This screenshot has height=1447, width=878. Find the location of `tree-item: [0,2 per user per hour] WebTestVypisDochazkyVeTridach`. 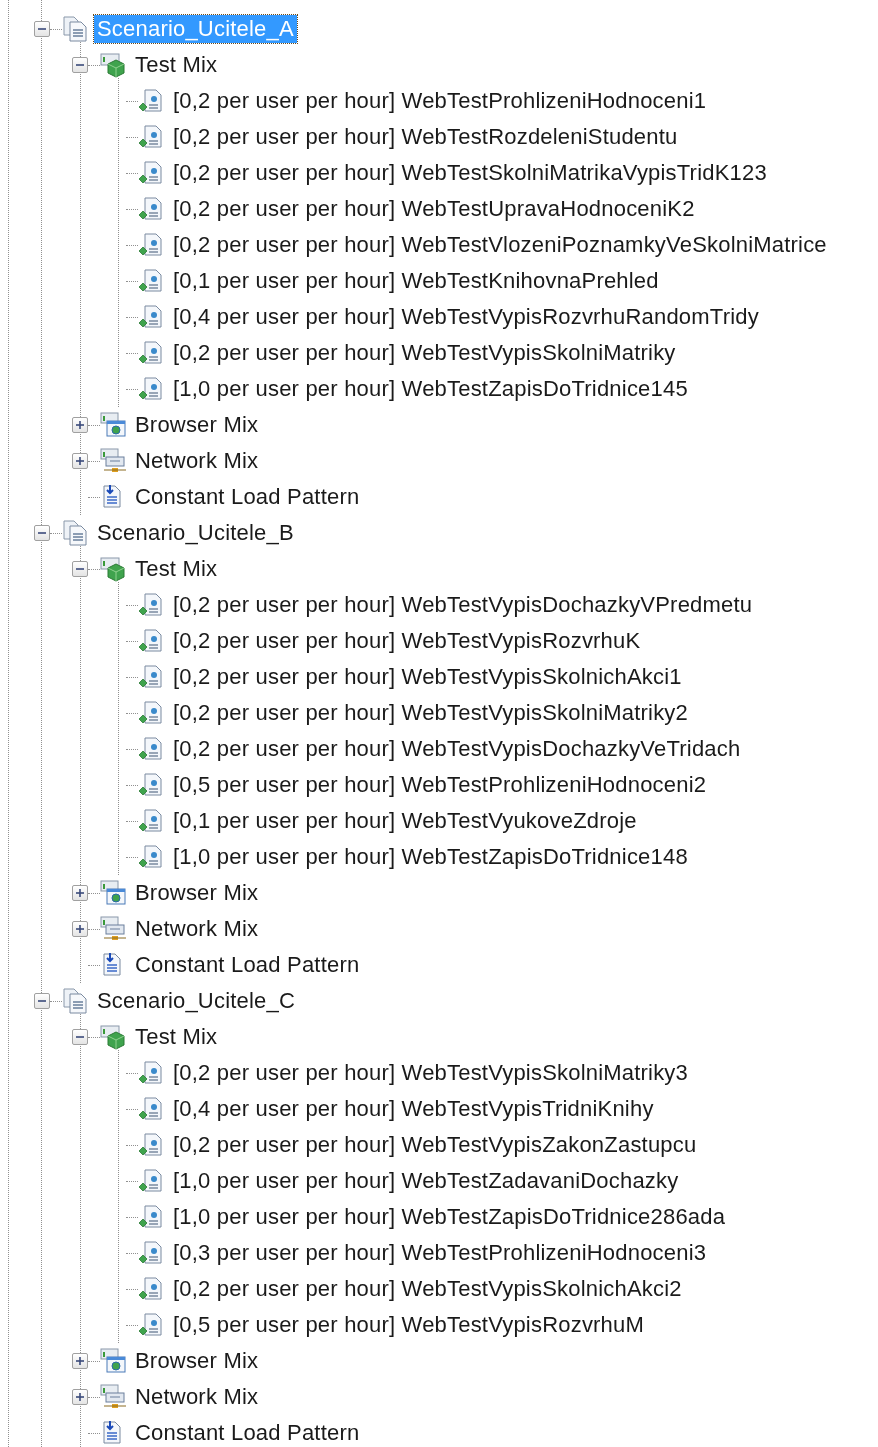

tree-item: [0,2 per user per hour] WebTestVypisDochazkyVeTridach is located at coordinates (457, 749).